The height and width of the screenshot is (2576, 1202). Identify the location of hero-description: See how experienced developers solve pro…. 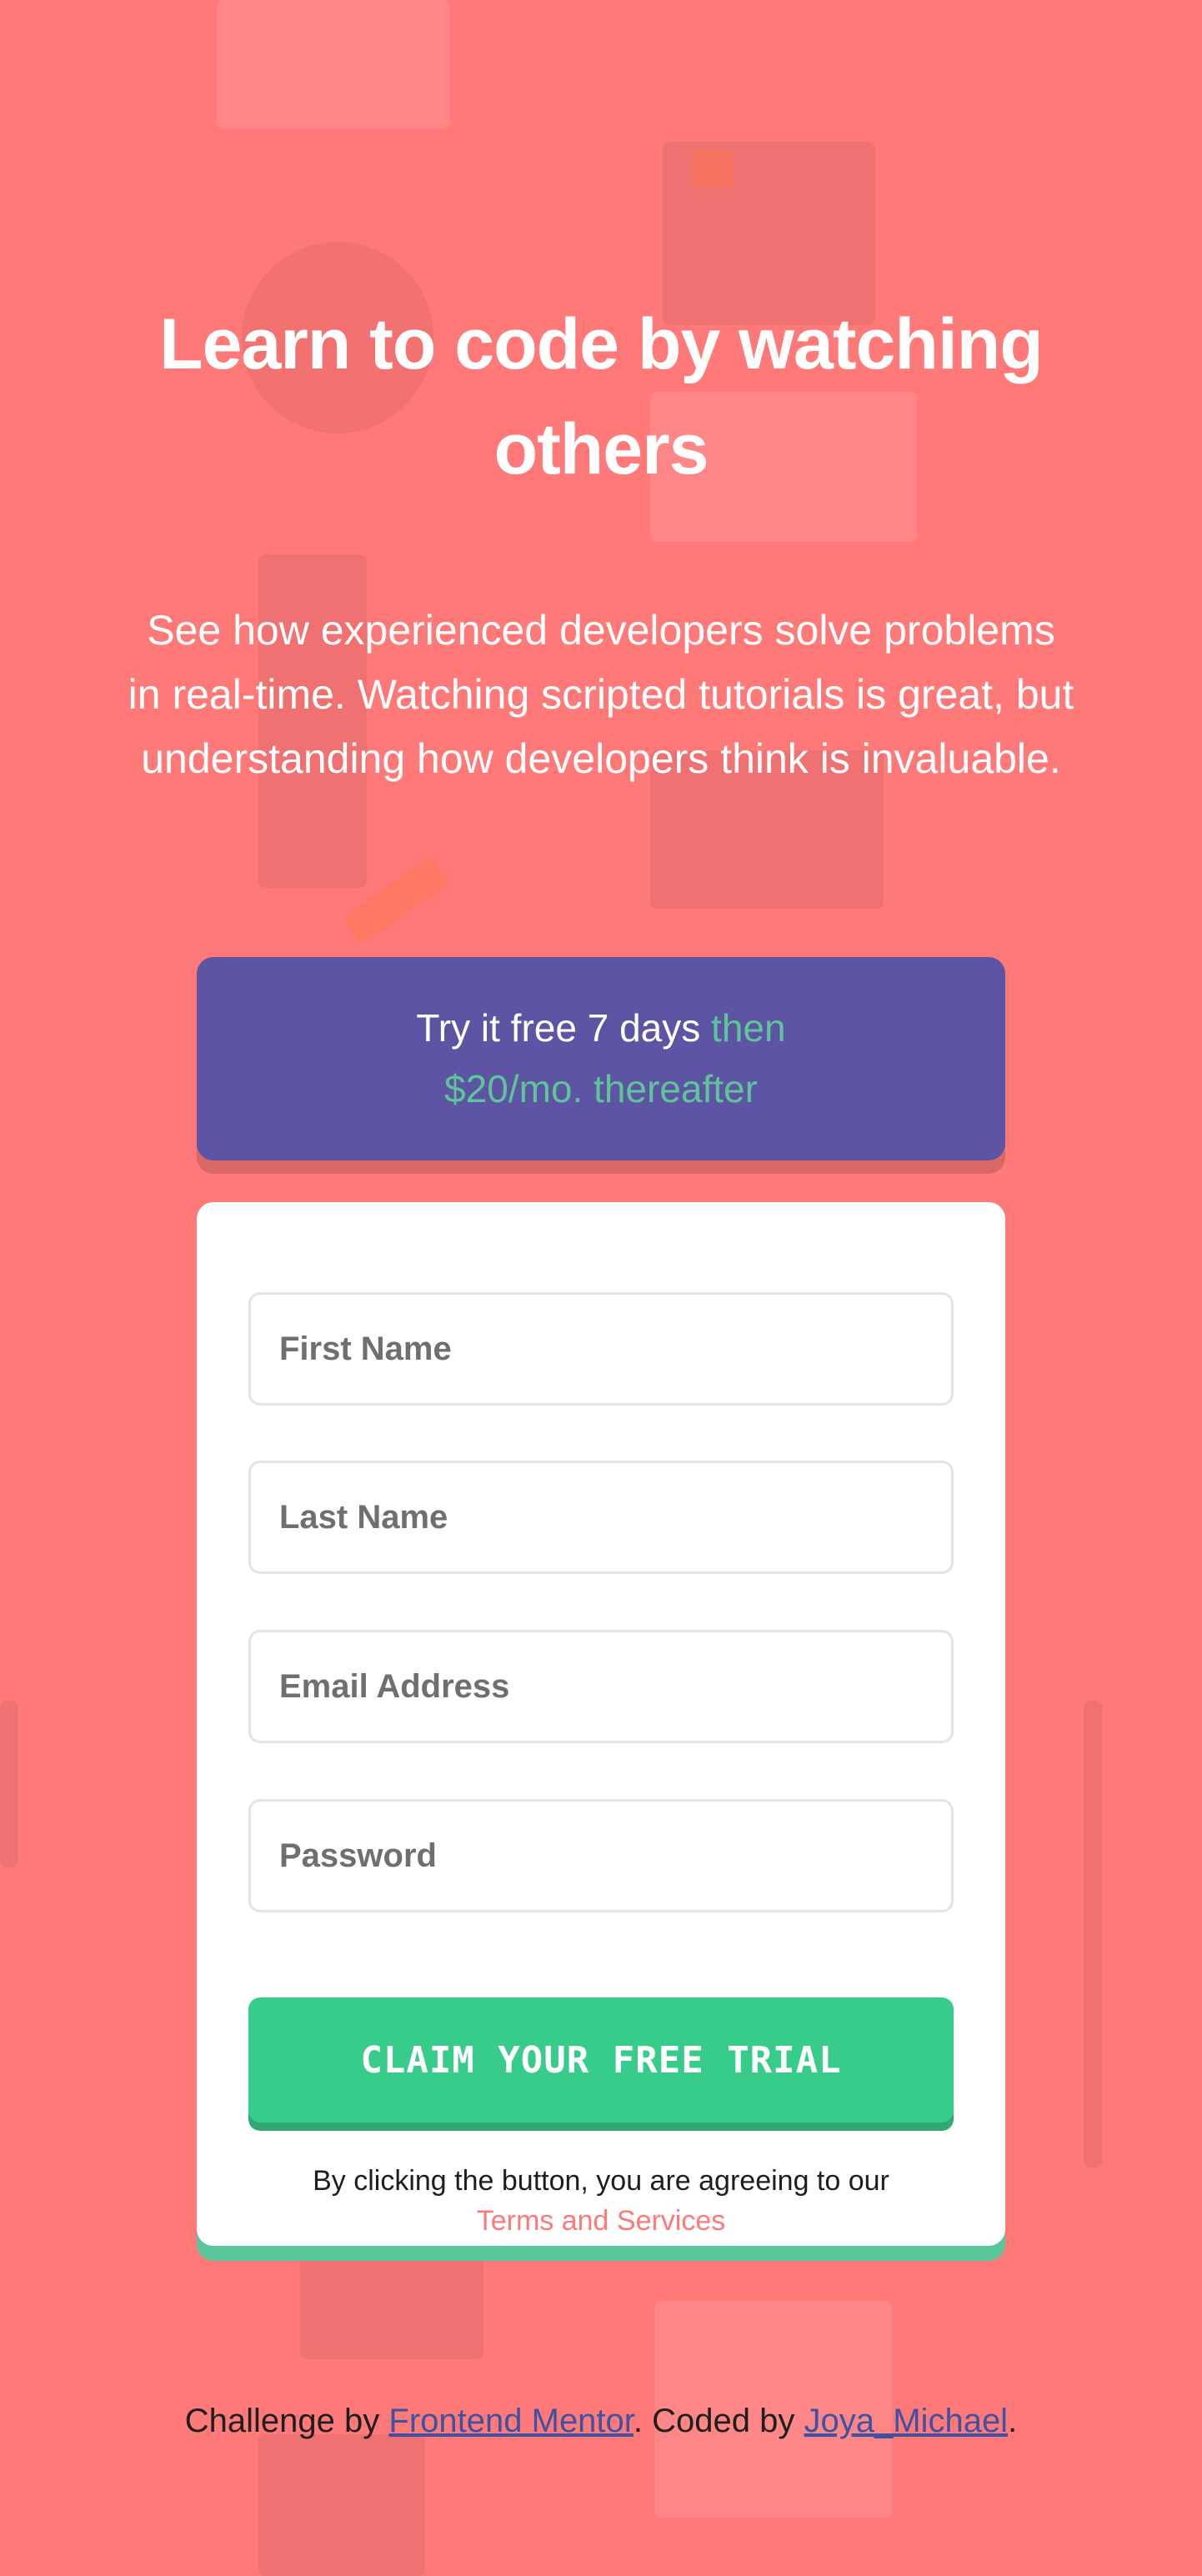
(601, 694).